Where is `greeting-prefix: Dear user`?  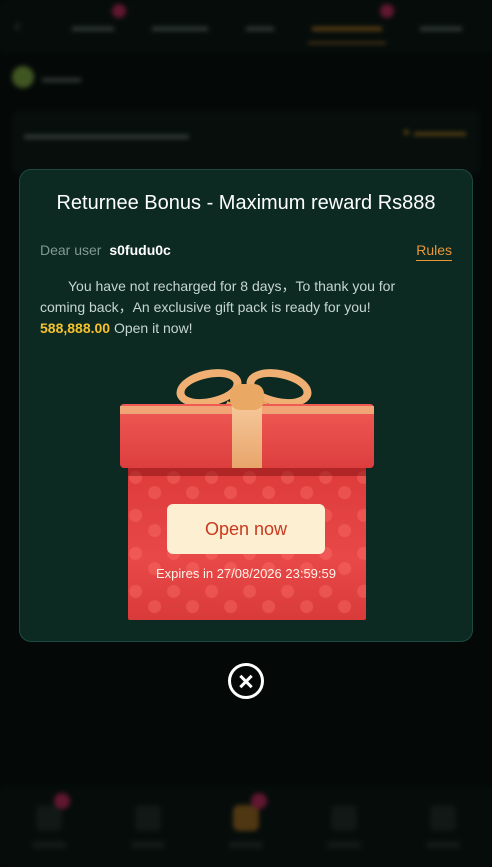
greeting-prefix: Dear user is located at coordinates (71, 250).